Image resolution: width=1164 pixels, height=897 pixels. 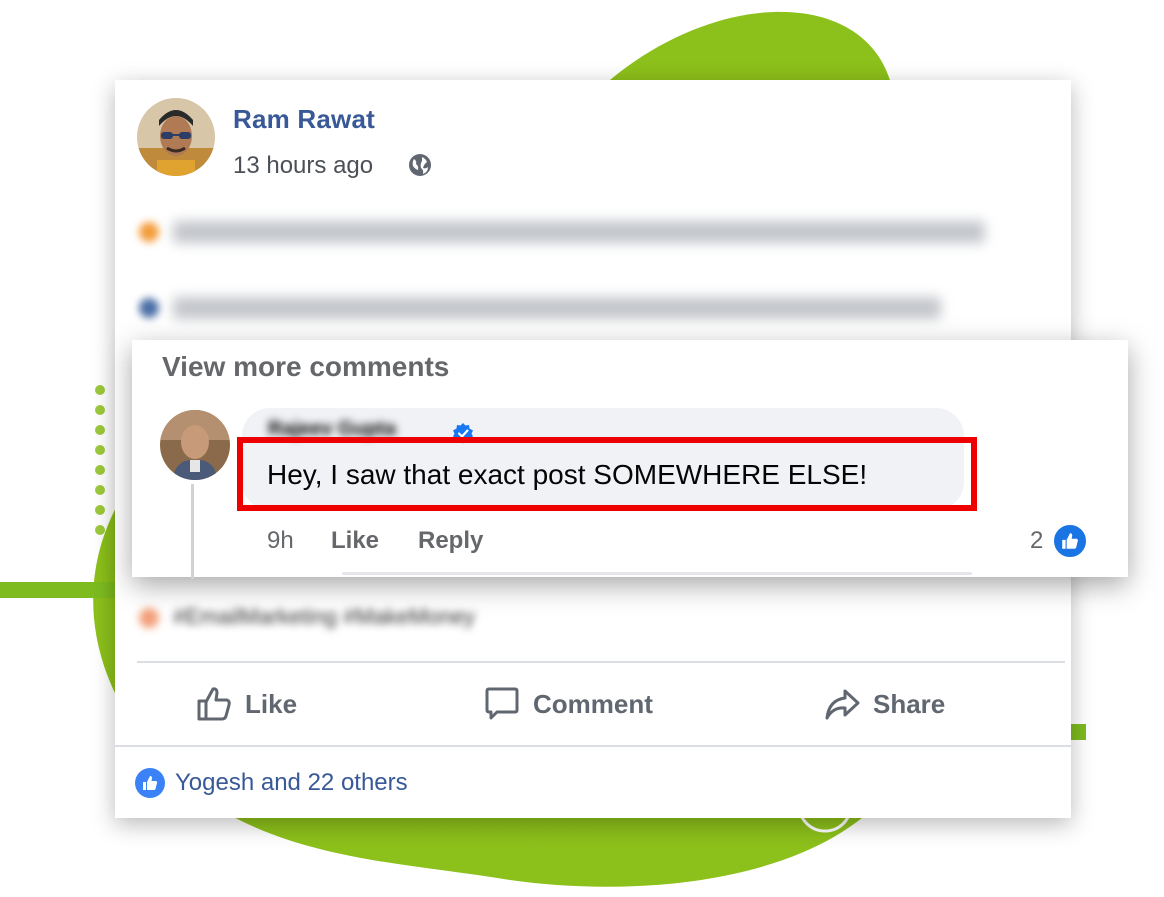 I want to click on like-label: Like, so click(x=271, y=703).